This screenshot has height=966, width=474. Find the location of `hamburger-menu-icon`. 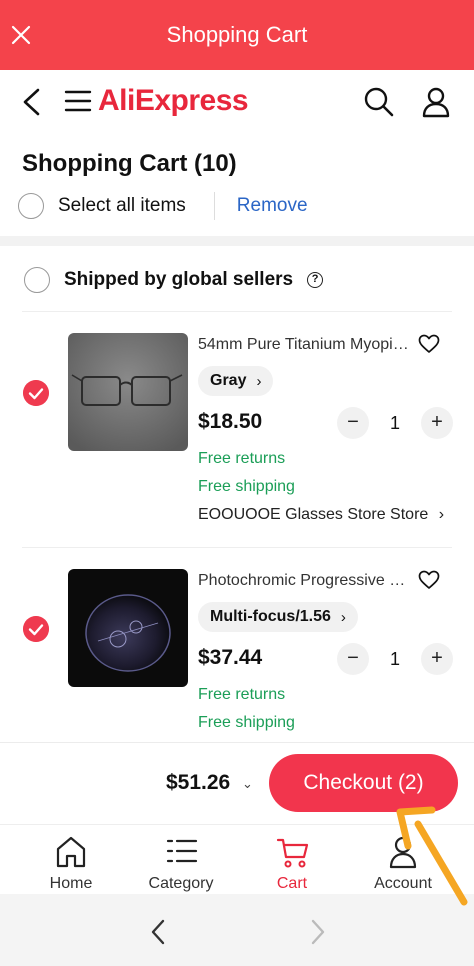

hamburger-menu-icon is located at coordinates (78, 101).